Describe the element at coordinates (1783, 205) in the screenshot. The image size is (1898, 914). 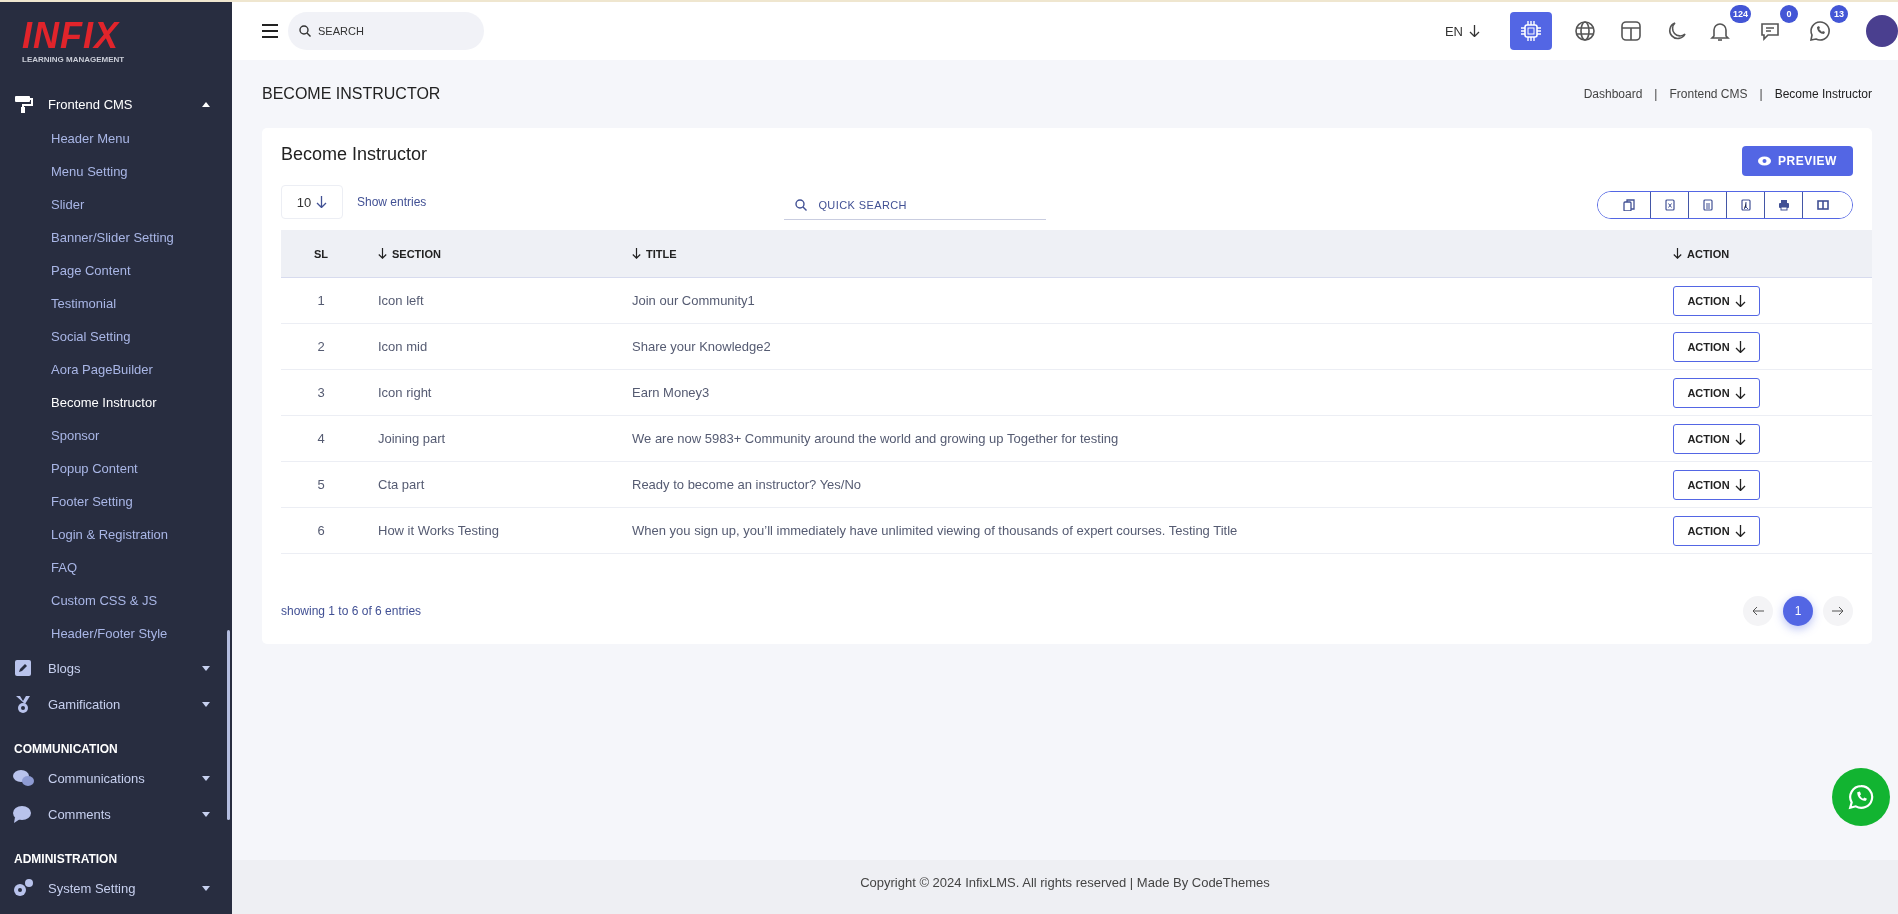
I see `print-icon` at that location.